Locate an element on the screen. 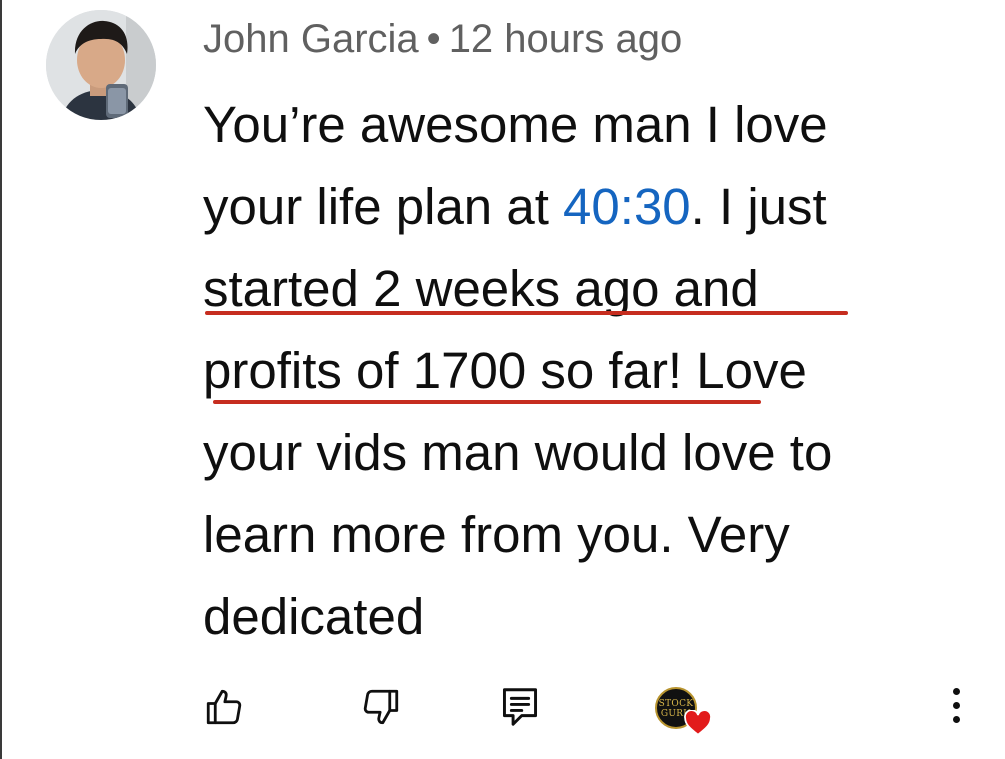 This screenshot has width=1005, height=759. thumbs-down-icon is located at coordinates (381, 707).